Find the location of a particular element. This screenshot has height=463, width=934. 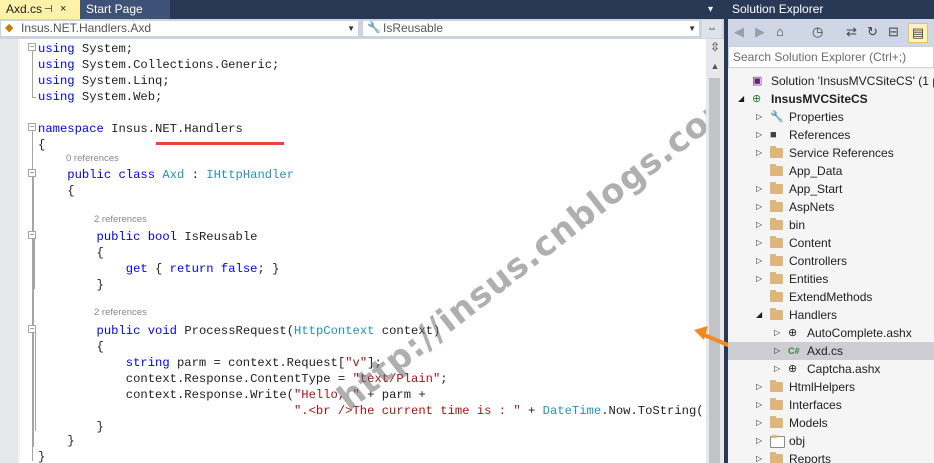

code-token: { is located at coordinates (42, 145).